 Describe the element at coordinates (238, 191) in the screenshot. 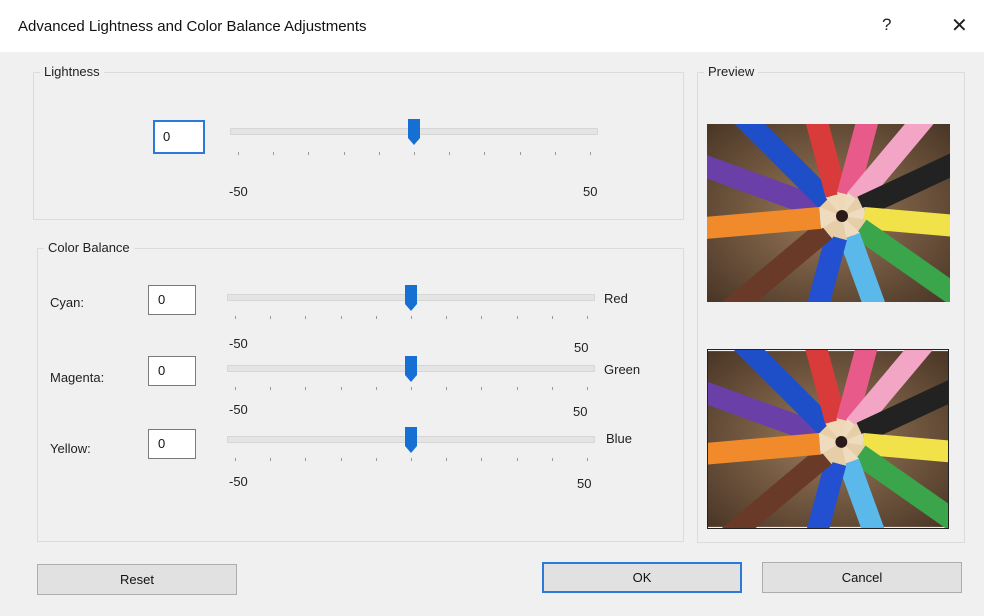

I see `lightness-min-label: -50` at that location.